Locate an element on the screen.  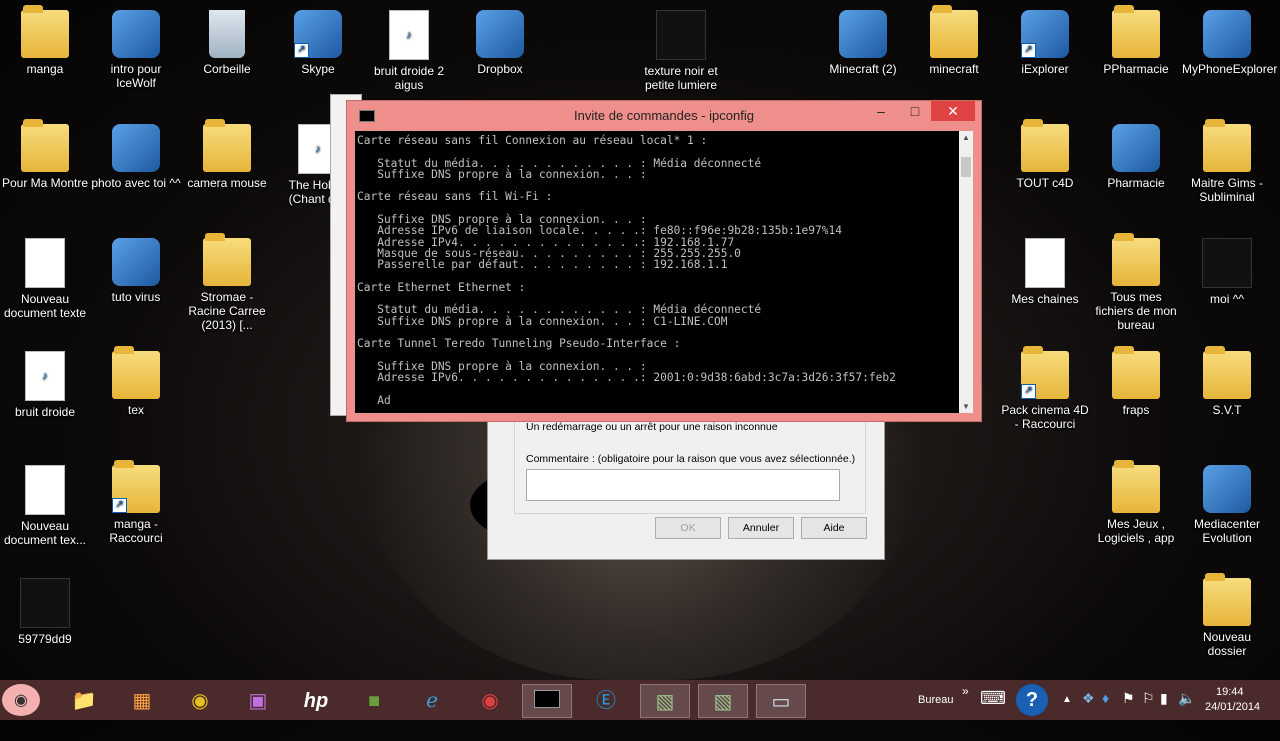
desktop-icon: Tous mes fichiers de mon bureau is located at coordinates (1136, 282).